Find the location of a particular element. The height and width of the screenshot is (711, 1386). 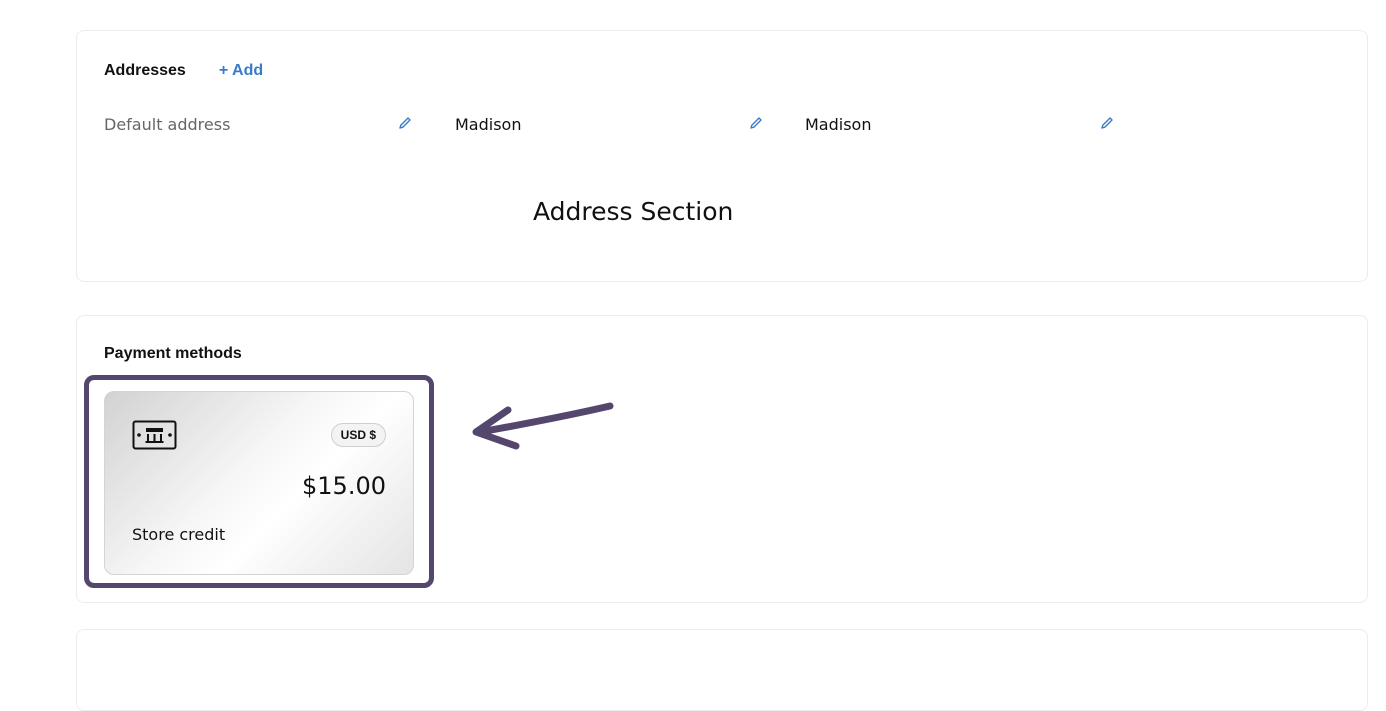

payment-methods-title: Payment methods is located at coordinates (173, 353).